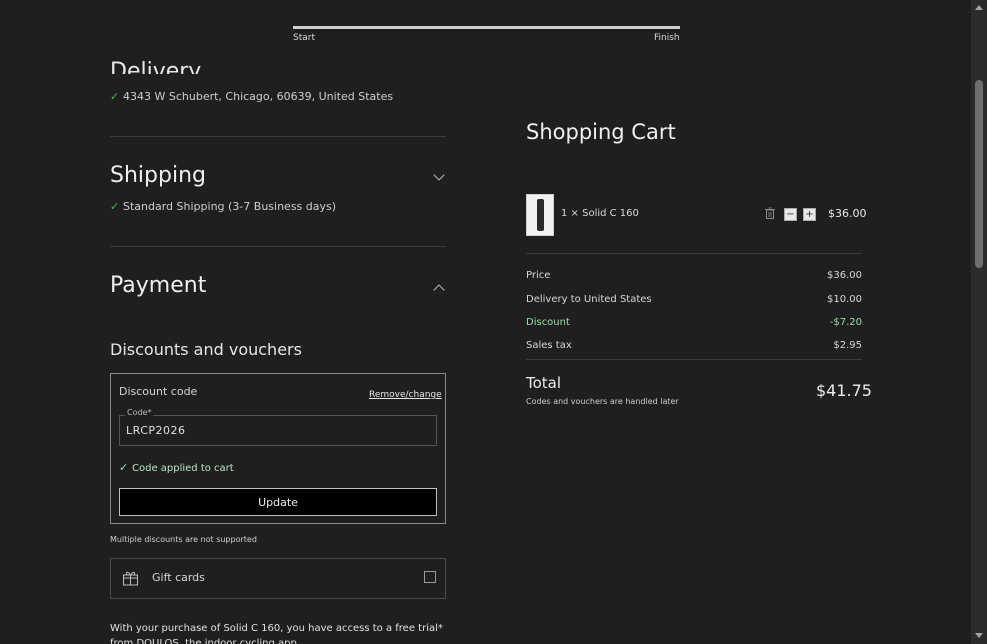  Describe the element at coordinates (770, 213) in the screenshot. I see `trash-icon` at that location.